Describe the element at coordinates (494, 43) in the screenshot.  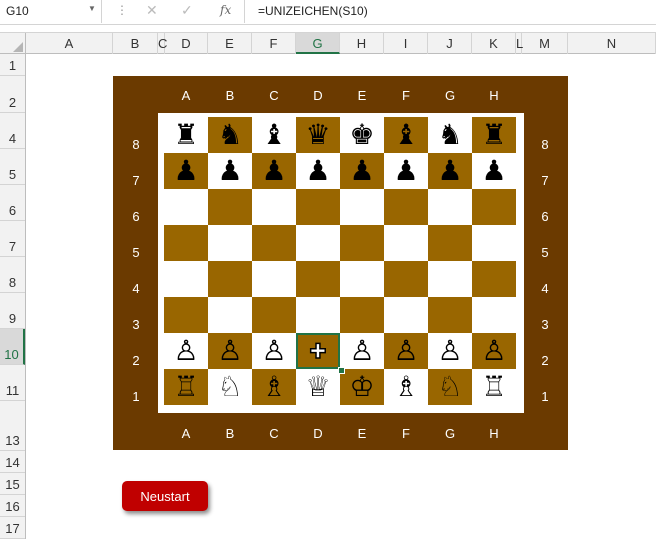
I see `column-header-k: K` at that location.